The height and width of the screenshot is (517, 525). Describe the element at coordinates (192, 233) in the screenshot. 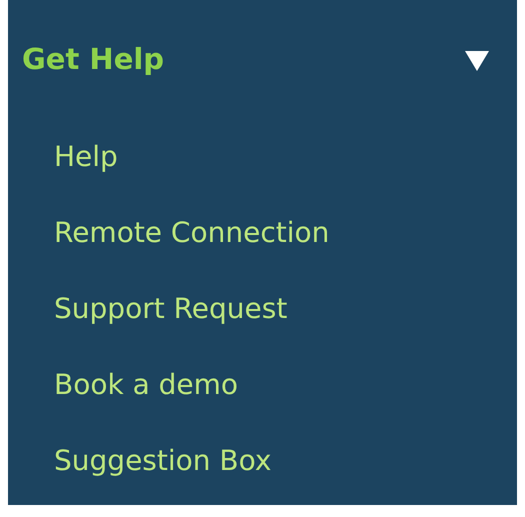

I see `menu-item: Remote Connection` at that location.